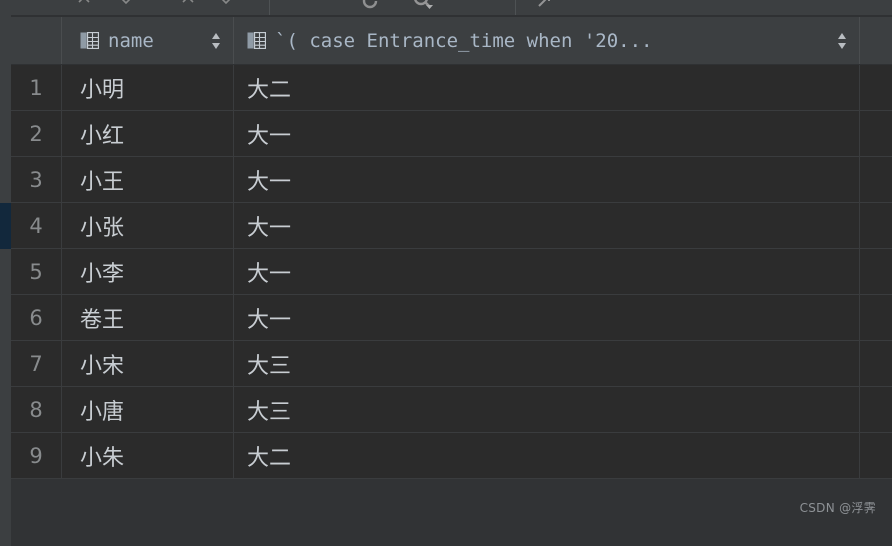 This screenshot has width=892, height=546. I want to click on cell-name: 小王, so click(148, 179).